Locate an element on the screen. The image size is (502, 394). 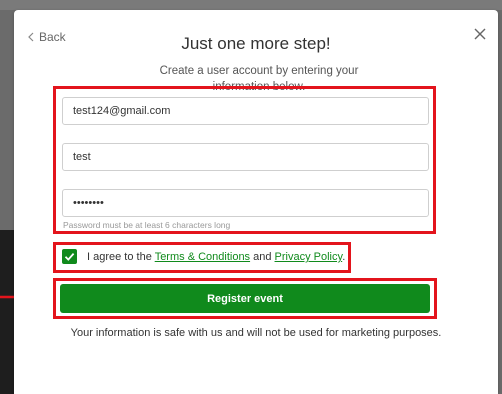
name-field is located at coordinates (245, 157).